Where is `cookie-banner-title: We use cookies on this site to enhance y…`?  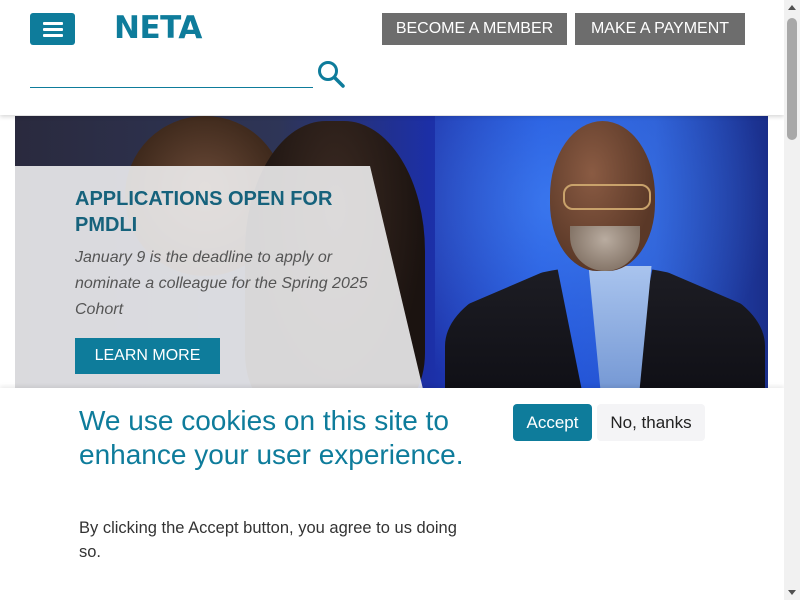 cookie-banner-title: We use cookies on this site to enhance y… is located at coordinates (271, 437).